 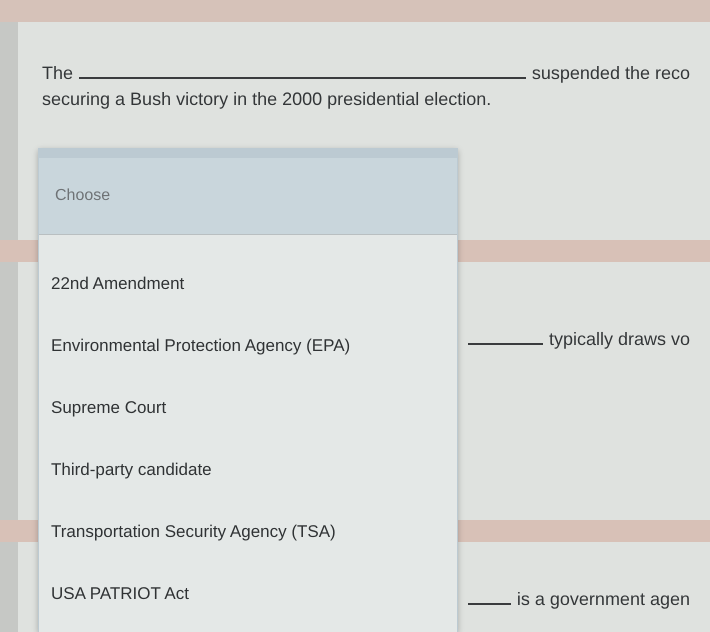 I want to click on question-text: The, so click(x=58, y=73).